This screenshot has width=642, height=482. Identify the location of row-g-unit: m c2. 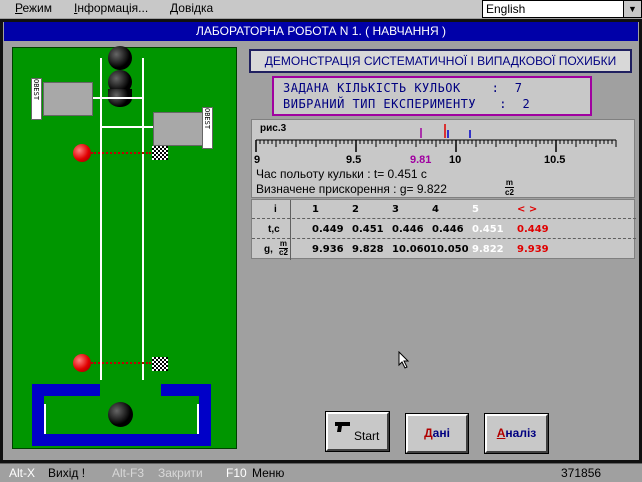
(283, 248).